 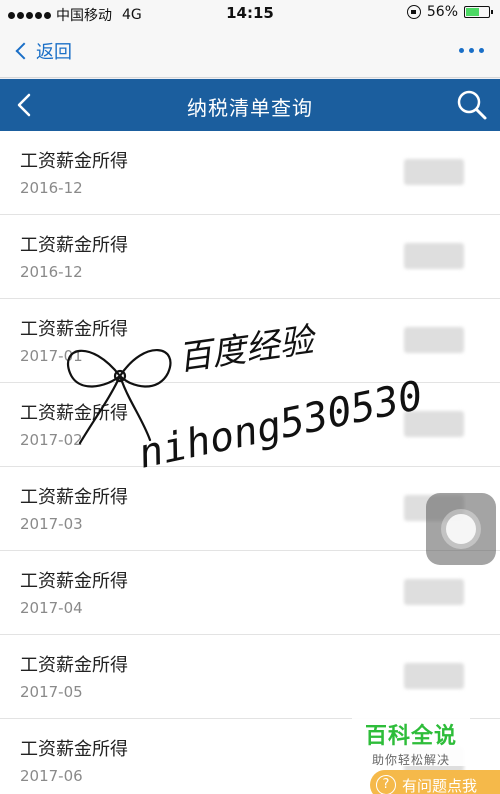 What do you see at coordinates (410, 760) in the screenshot?
I see `baike-subtitle: 助你轻松解决` at bounding box center [410, 760].